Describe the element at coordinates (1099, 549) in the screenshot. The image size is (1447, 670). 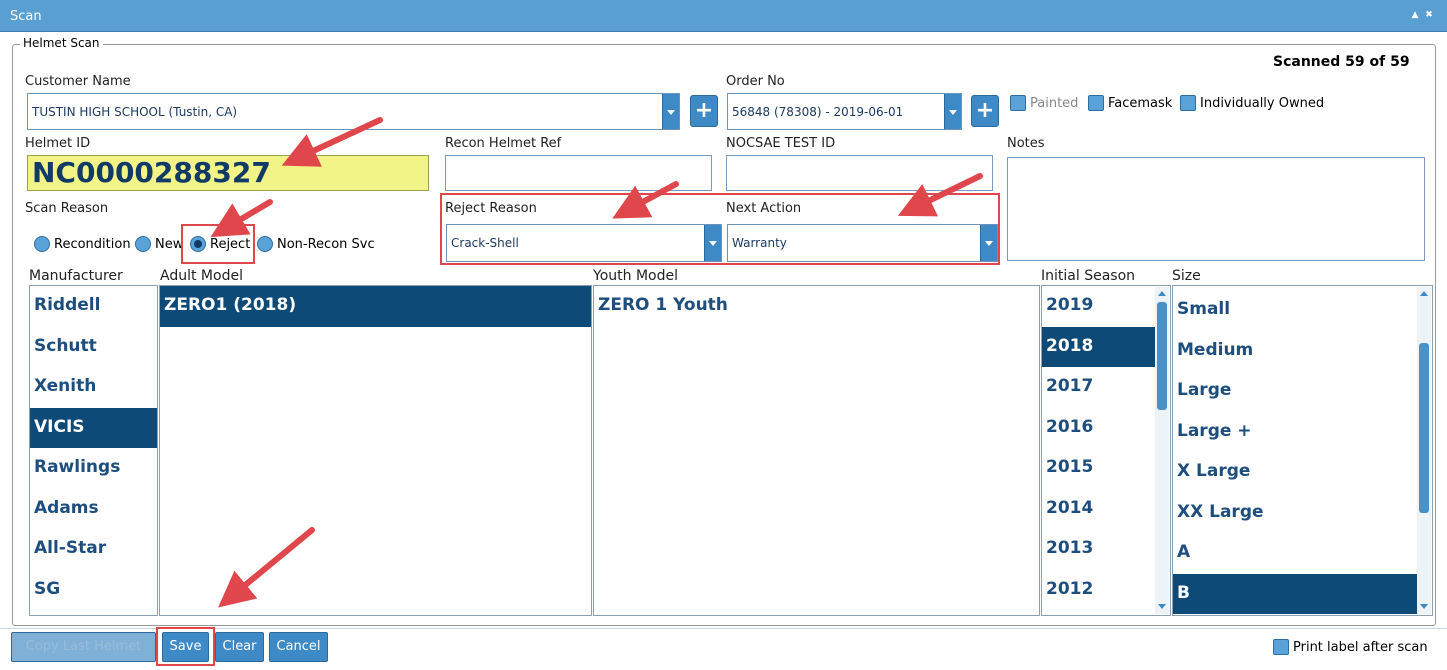
I see `season-item: 2013` at that location.